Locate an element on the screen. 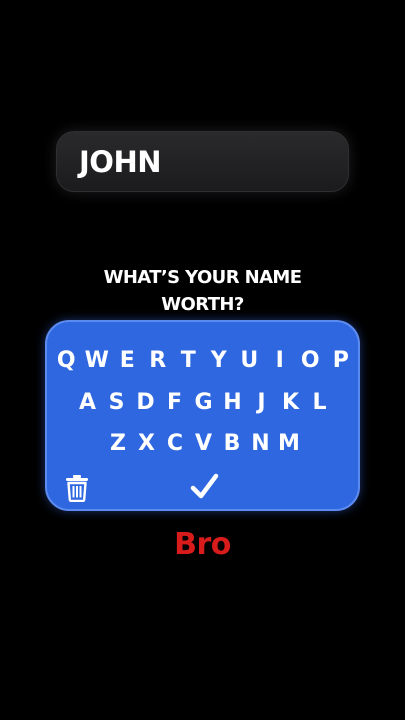  prompt-line-2: WORTH? is located at coordinates (202, 304).